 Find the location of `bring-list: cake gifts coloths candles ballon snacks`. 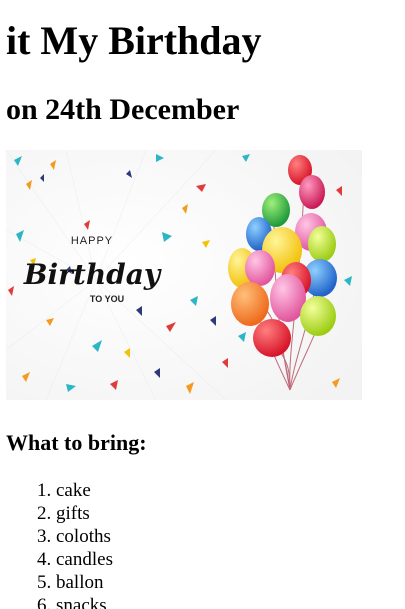

bring-list: cake gifts coloths candles ballon snacks is located at coordinates (59, 544).